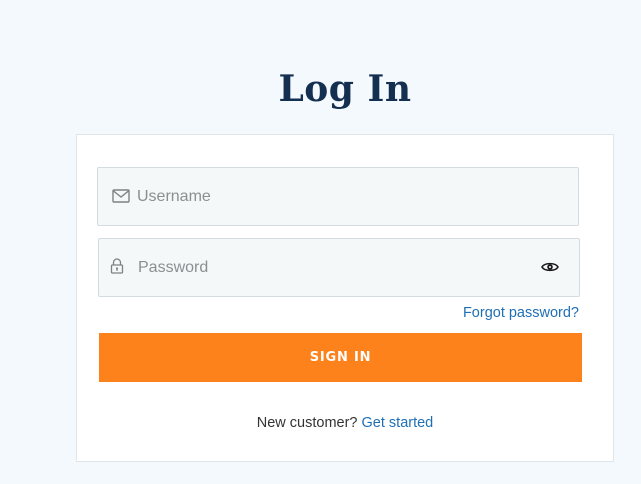 Image resolution: width=641 pixels, height=484 pixels. I want to click on get-started-link: Get started, so click(398, 423).